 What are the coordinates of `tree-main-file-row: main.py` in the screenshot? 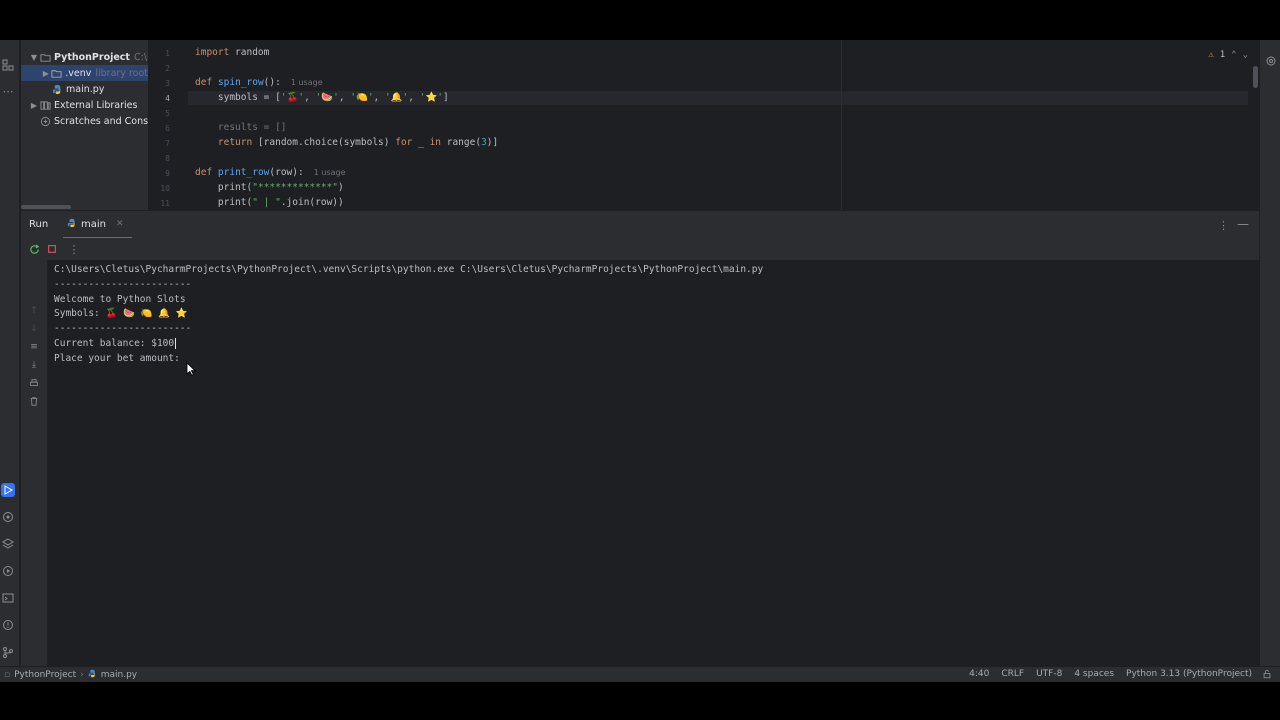 It's located at (77, 89).